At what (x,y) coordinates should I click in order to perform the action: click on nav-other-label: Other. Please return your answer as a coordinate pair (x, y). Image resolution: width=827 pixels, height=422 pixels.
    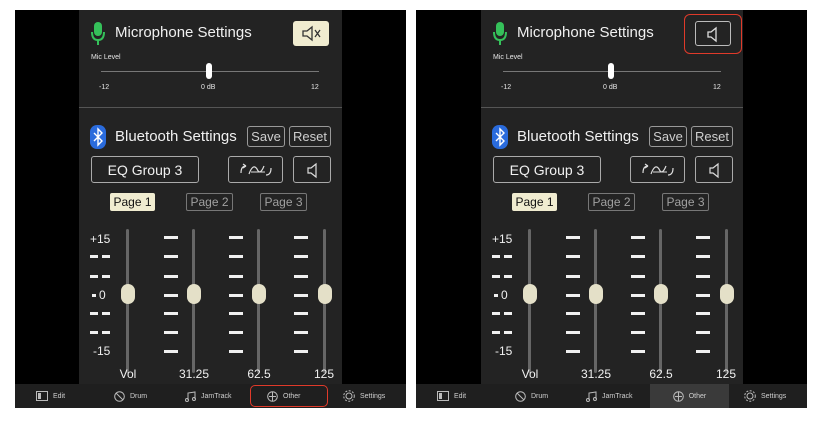
    Looking at the image, I should click on (697, 396).